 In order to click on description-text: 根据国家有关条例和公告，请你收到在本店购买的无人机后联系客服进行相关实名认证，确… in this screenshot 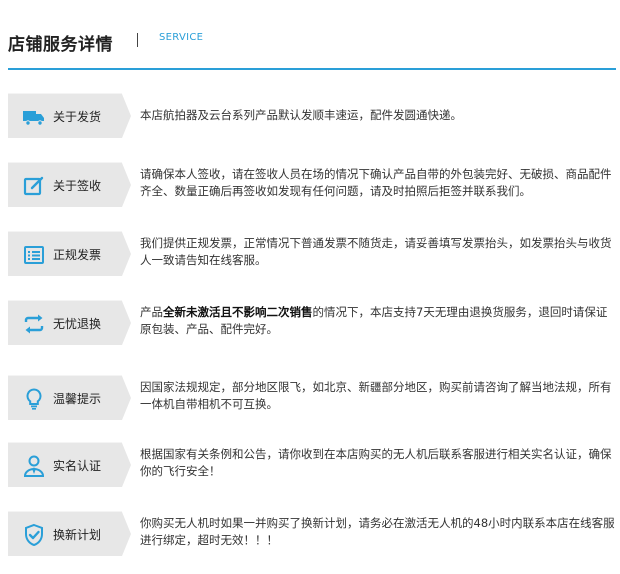, I will do `click(376, 462)`.